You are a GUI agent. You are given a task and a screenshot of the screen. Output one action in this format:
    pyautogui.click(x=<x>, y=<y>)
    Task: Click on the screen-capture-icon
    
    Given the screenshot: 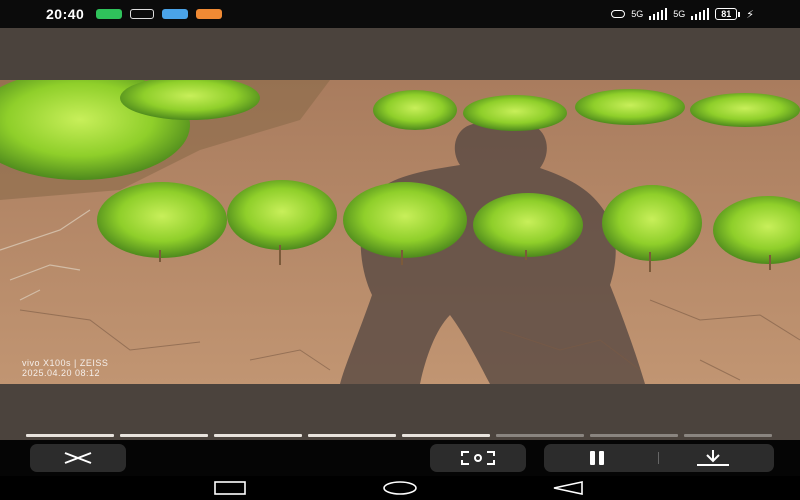 What is the action you would take?
    pyautogui.click(x=478, y=458)
    